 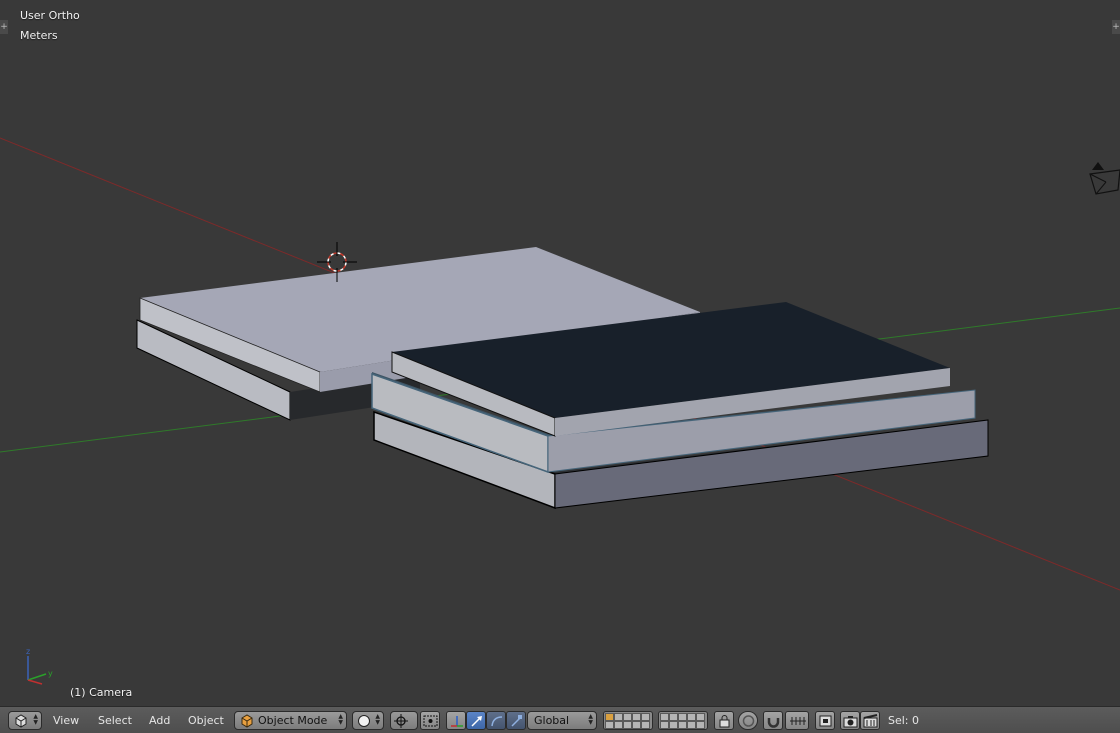 What do you see at coordinates (21, 721) in the screenshot?
I see `3d-view-cube-icon` at bounding box center [21, 721].